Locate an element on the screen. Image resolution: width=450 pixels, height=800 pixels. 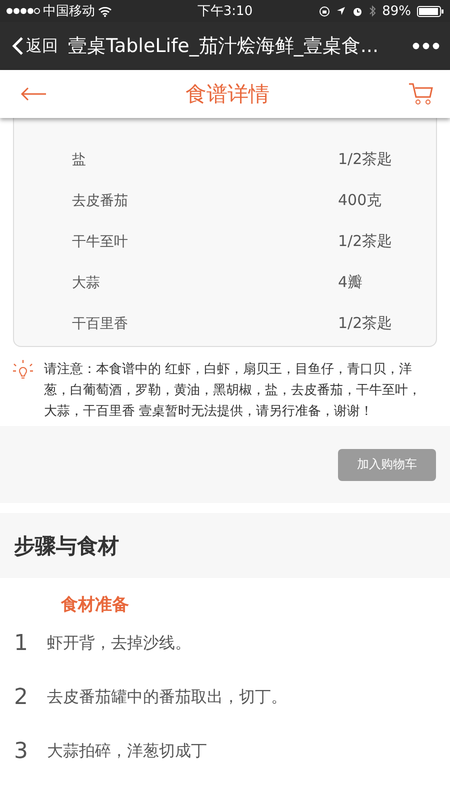
step-number: 2 is located at coordinates (21, 697).